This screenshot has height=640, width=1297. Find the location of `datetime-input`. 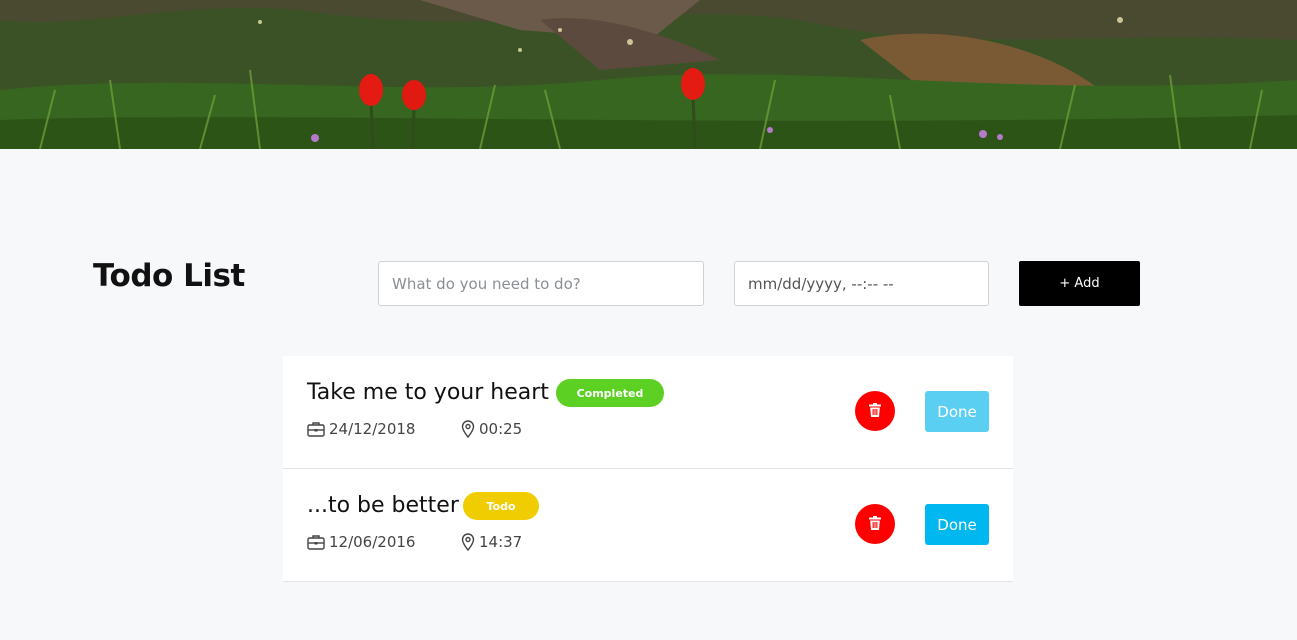

datetime-input is located at coordinates (861, 283).